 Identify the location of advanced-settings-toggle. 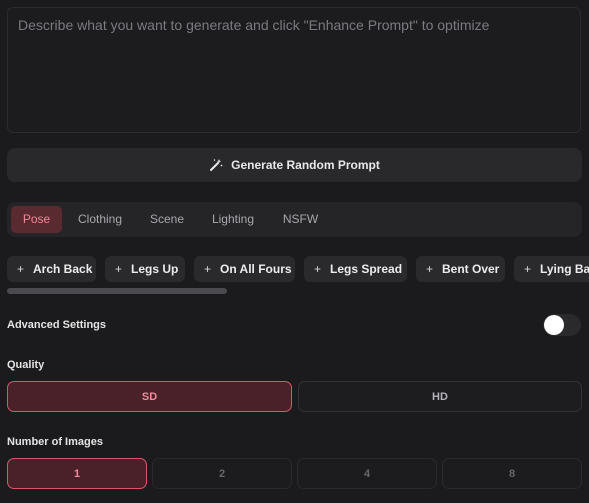
(562, 325).